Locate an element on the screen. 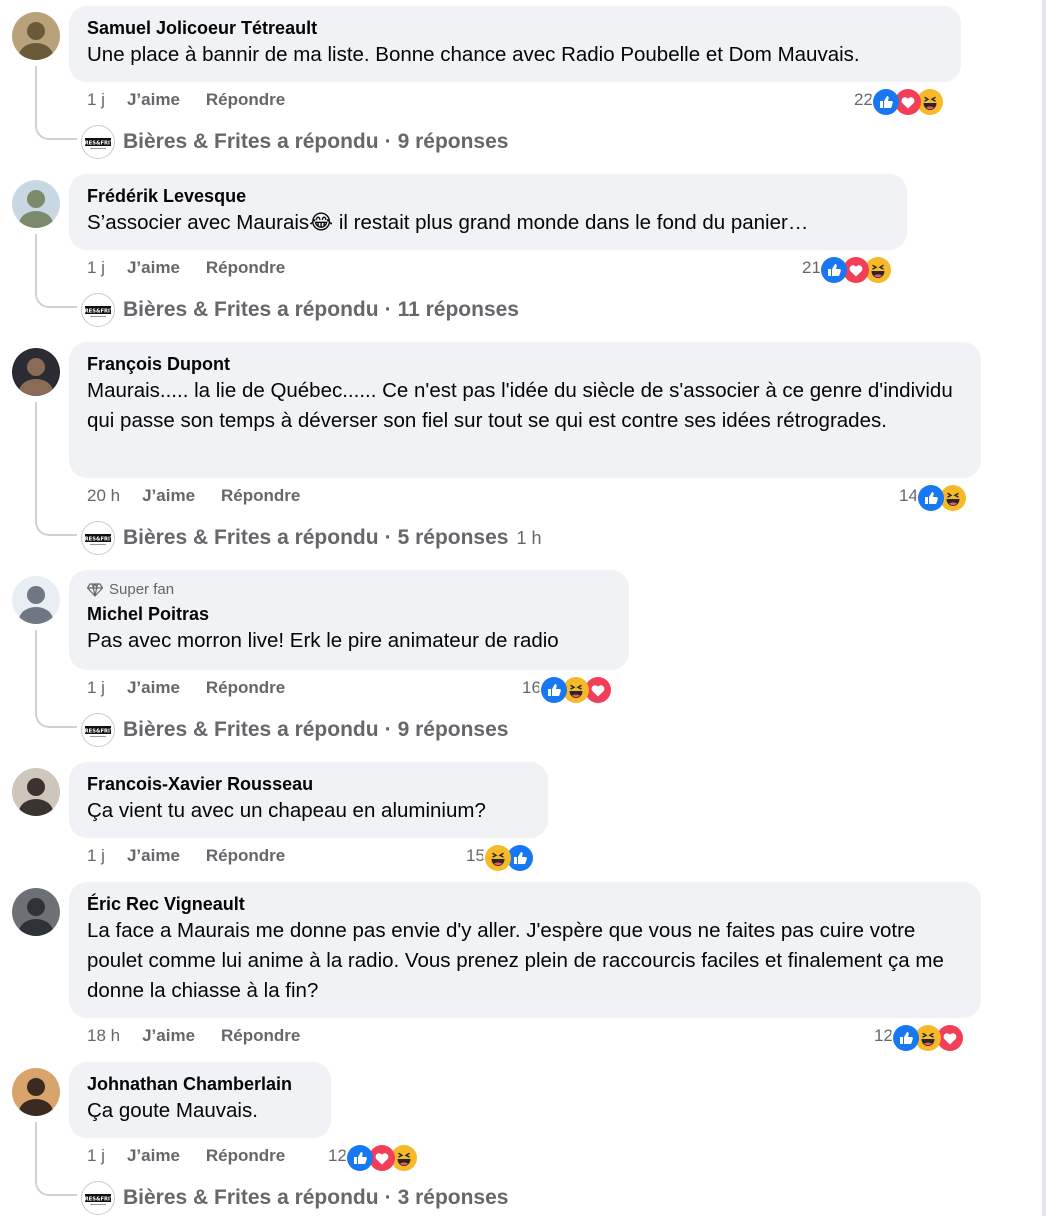 Image resolution: width=1046 pixels, height=1216 pixels. superfan-badge: Super fan is located at coordinates (349, 590).